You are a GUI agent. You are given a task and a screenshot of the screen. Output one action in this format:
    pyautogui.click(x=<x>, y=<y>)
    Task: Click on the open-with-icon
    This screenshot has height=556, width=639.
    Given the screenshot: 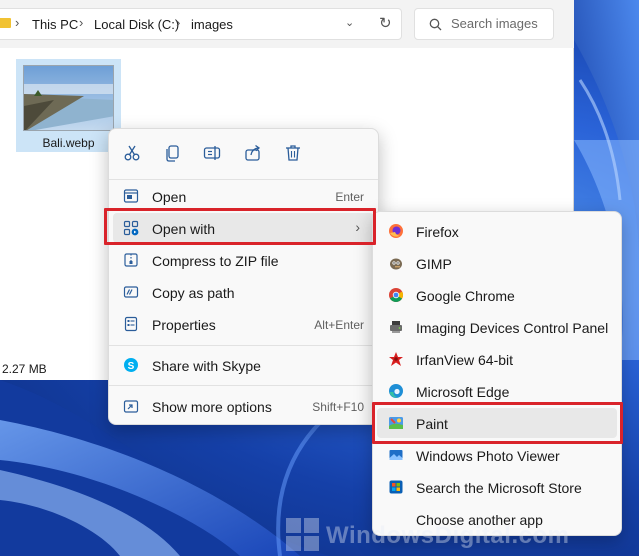 What is the action you would take?
    pyautogui.click(x=131, y=228)
    